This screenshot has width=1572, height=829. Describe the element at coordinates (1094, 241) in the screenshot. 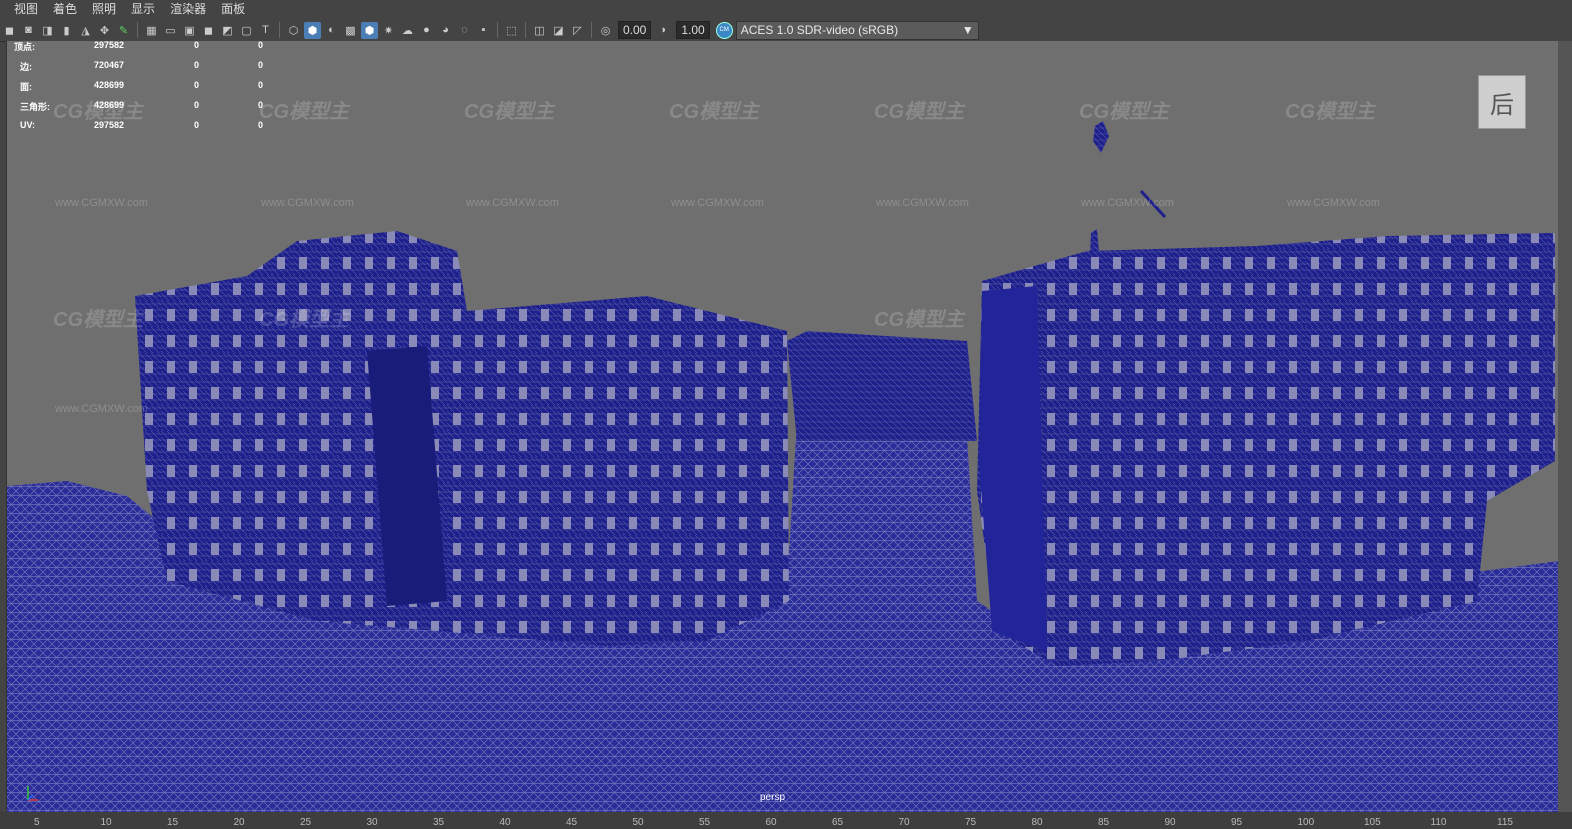

I see `floating-fragment` at that location.